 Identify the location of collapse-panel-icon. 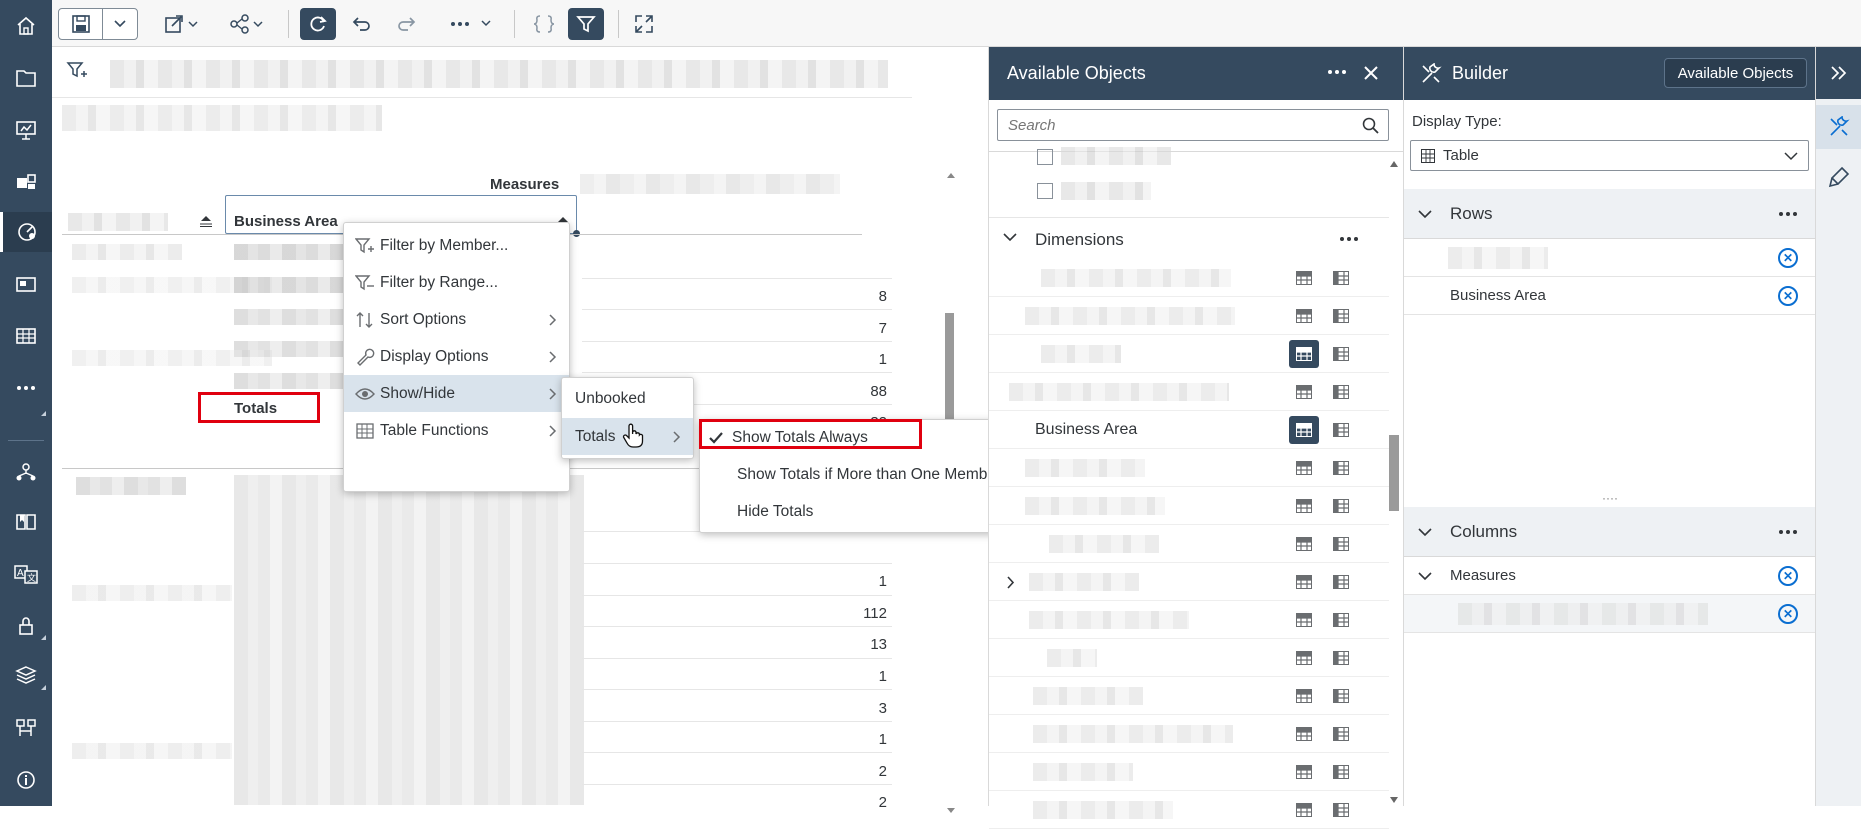
(1838, 73).